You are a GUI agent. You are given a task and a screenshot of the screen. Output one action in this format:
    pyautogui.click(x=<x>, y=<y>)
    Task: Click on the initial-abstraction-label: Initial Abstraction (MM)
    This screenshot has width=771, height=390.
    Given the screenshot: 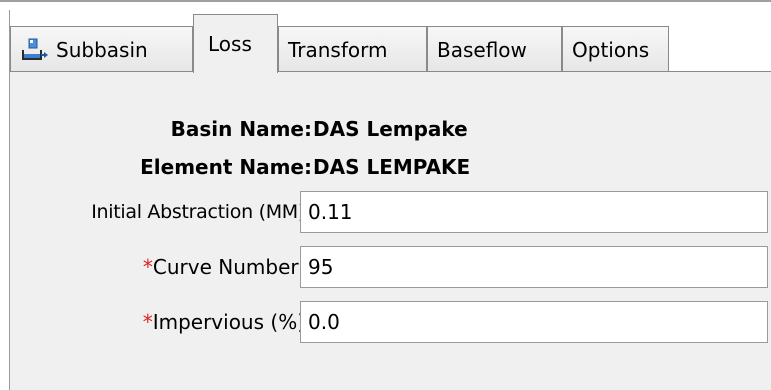 What is the action you would take?
    pyautogui.click(x=198, y=212)
    